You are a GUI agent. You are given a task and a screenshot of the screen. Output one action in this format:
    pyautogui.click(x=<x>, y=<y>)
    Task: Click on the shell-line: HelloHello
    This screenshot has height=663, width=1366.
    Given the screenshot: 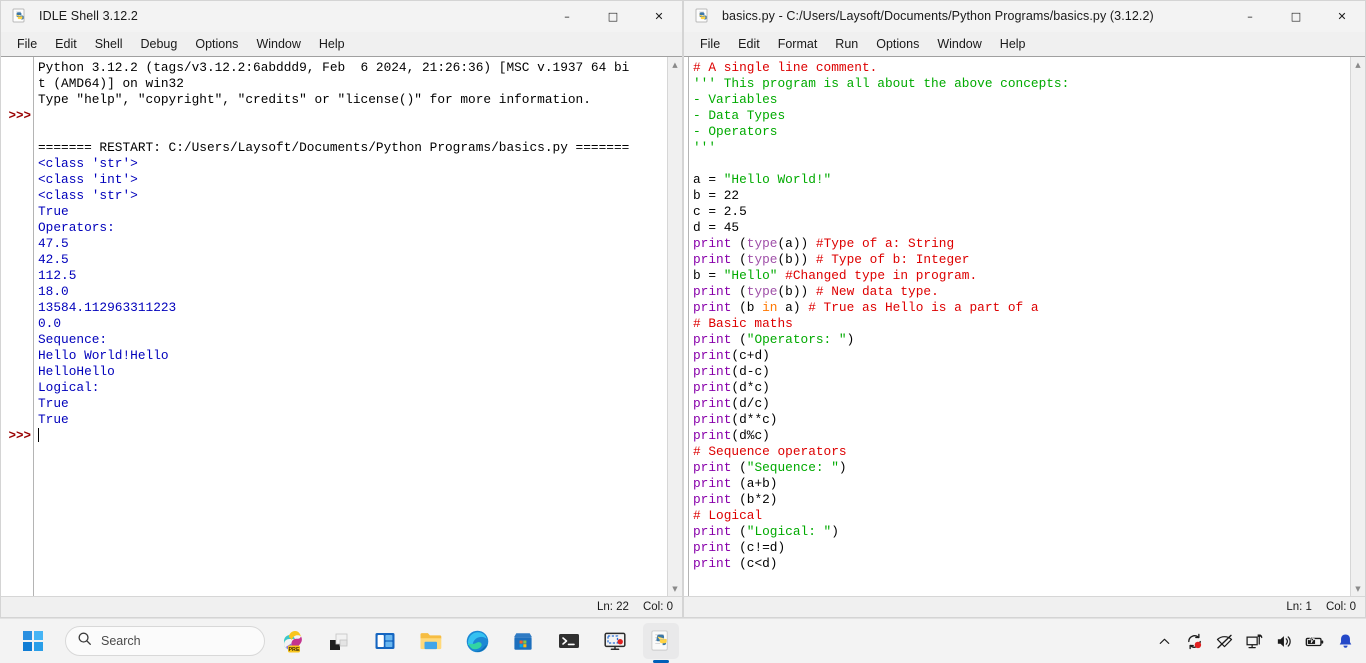 What is the action you would take?
    pyautogui.click(x=352, y=372)
    